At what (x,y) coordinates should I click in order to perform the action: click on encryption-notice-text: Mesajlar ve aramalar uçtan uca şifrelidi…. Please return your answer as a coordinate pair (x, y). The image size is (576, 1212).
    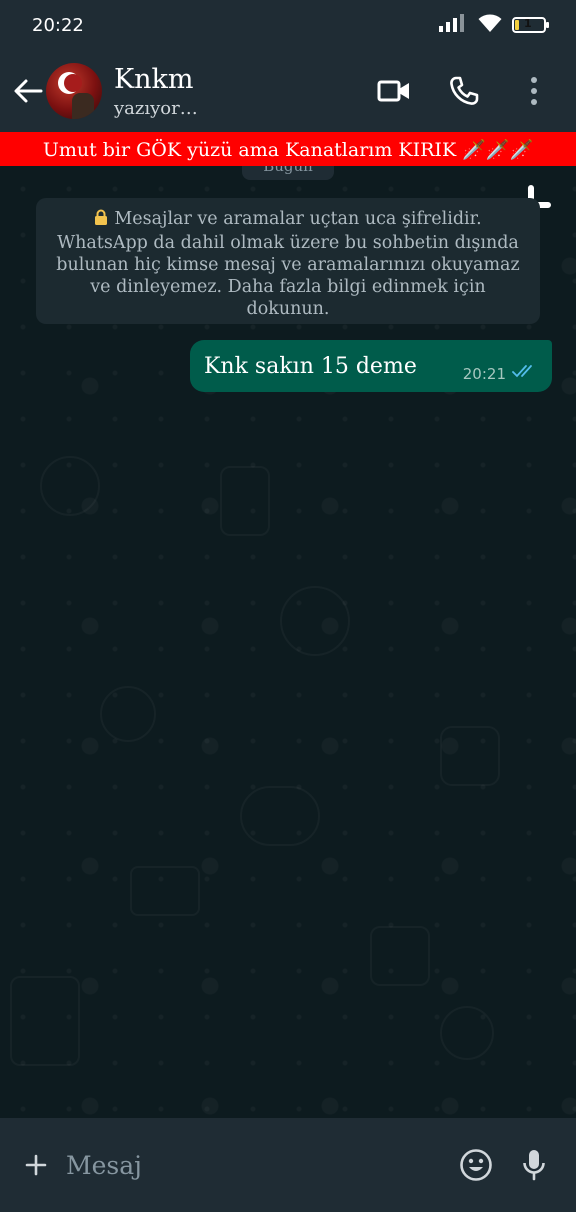
    Looking at the image, I should click on (288, 264).